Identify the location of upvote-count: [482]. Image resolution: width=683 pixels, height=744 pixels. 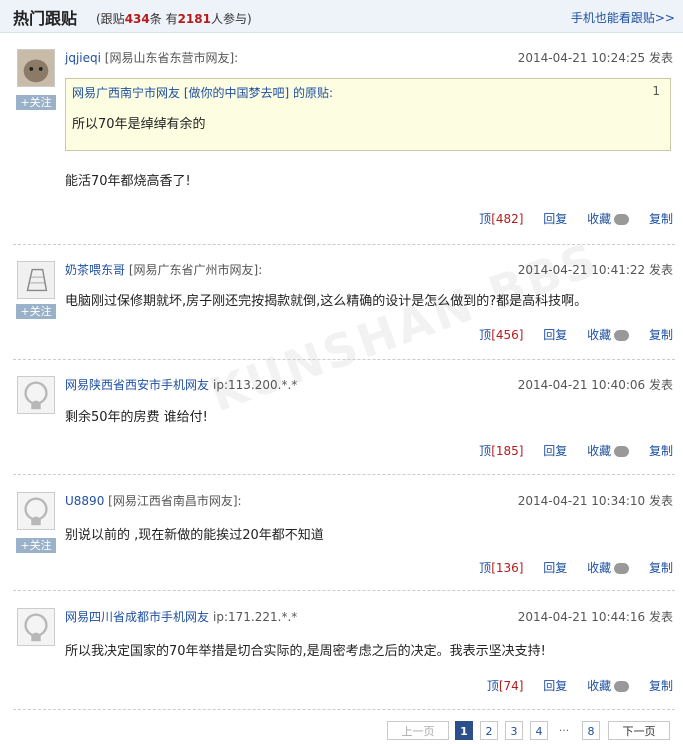
(507, 219).